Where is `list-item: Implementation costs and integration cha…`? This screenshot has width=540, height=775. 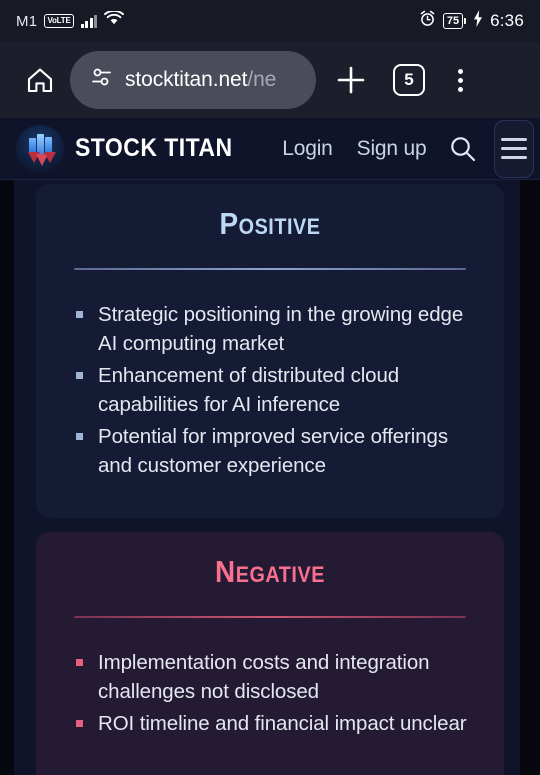
list-item: Implementation costs and integration cha… is located at coordinates (275, 677).